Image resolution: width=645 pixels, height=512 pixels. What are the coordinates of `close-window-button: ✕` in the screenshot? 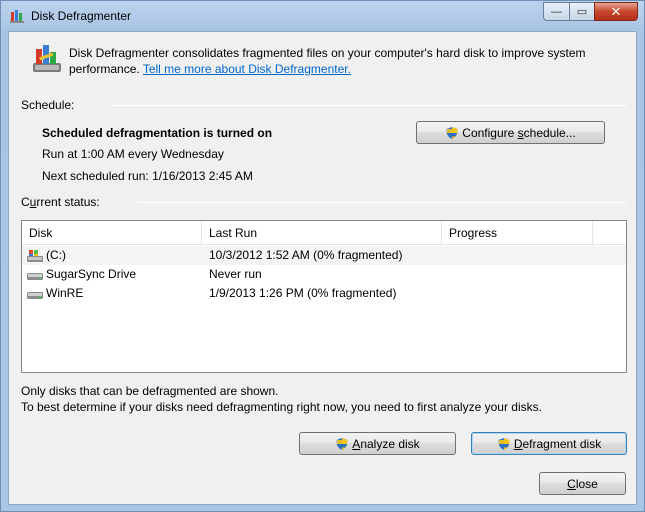 It's located at (616, 11).